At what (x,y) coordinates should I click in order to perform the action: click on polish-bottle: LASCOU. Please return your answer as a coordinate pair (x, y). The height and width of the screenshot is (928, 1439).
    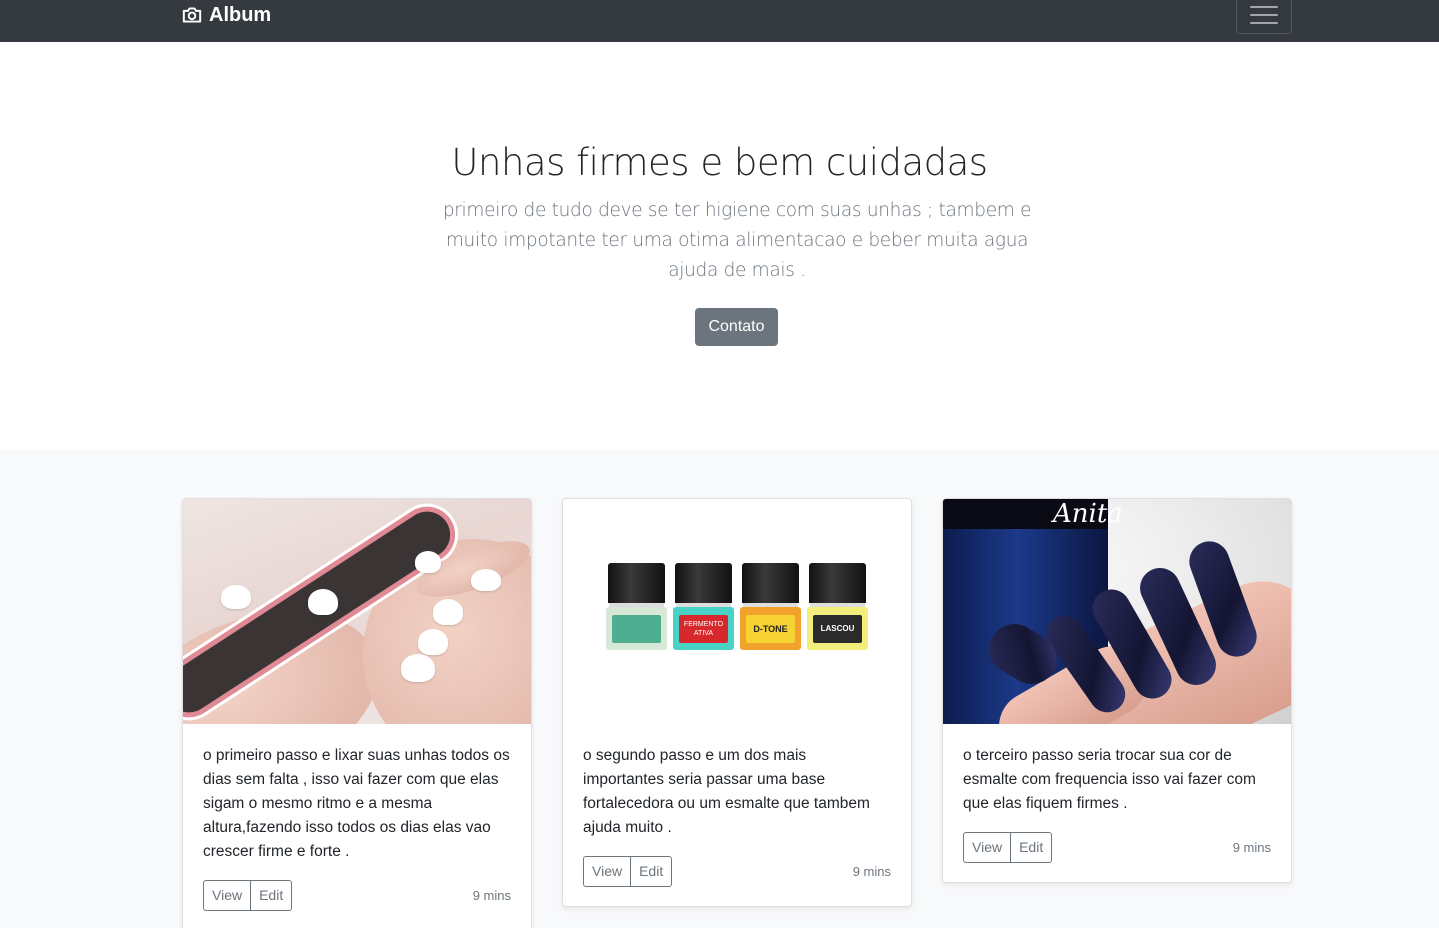
    Looking at the image, I should click on (837, 606).